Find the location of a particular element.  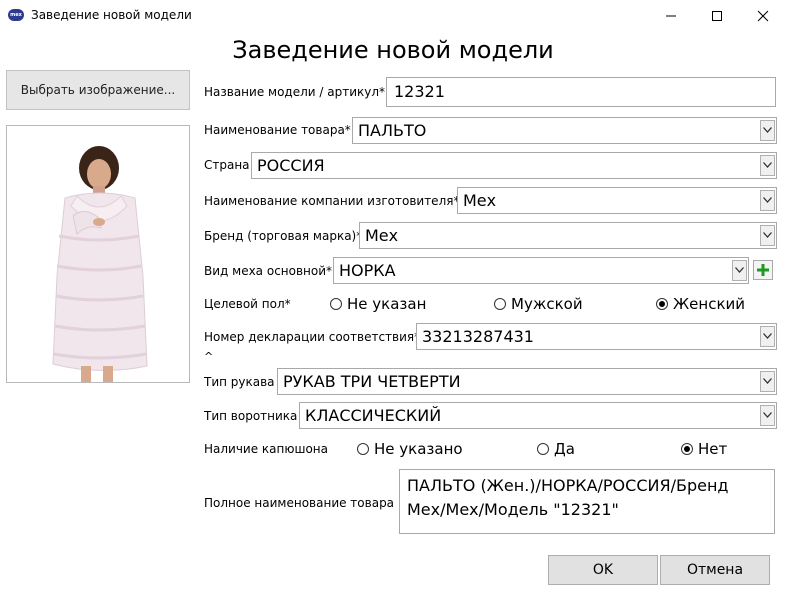

add-fur-type-button is located at coordinates (763, 270).